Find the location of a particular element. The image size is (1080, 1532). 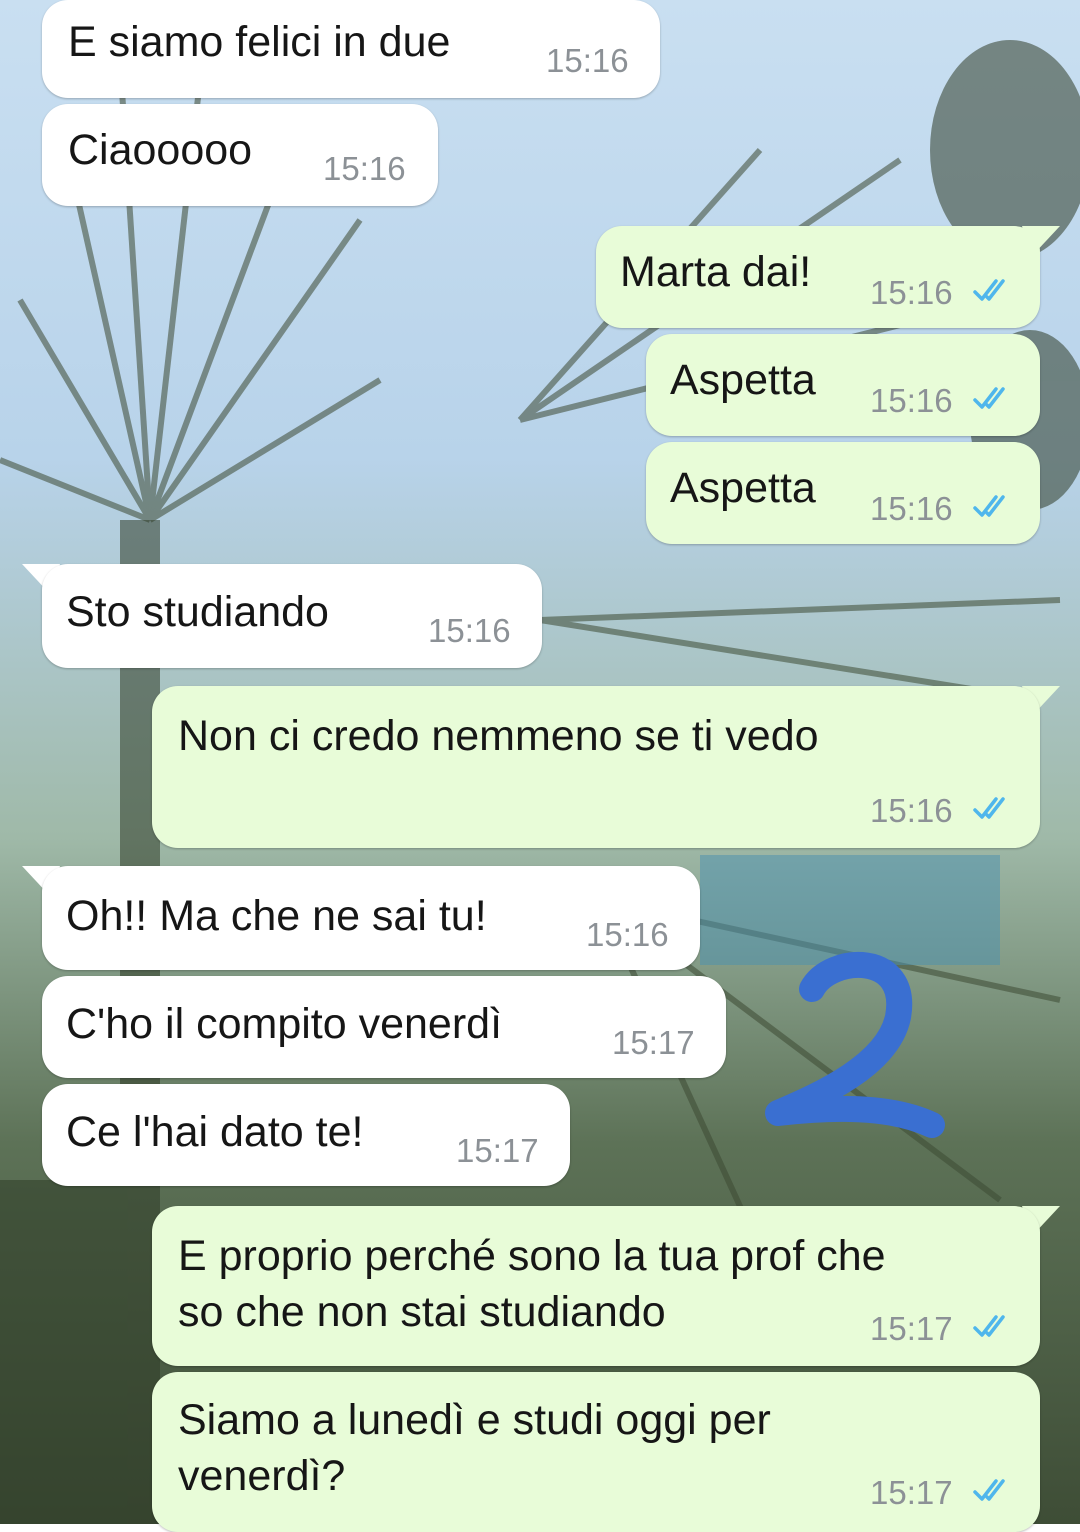

message-text: E siamo felici in due is located at coordinates (259, 42).